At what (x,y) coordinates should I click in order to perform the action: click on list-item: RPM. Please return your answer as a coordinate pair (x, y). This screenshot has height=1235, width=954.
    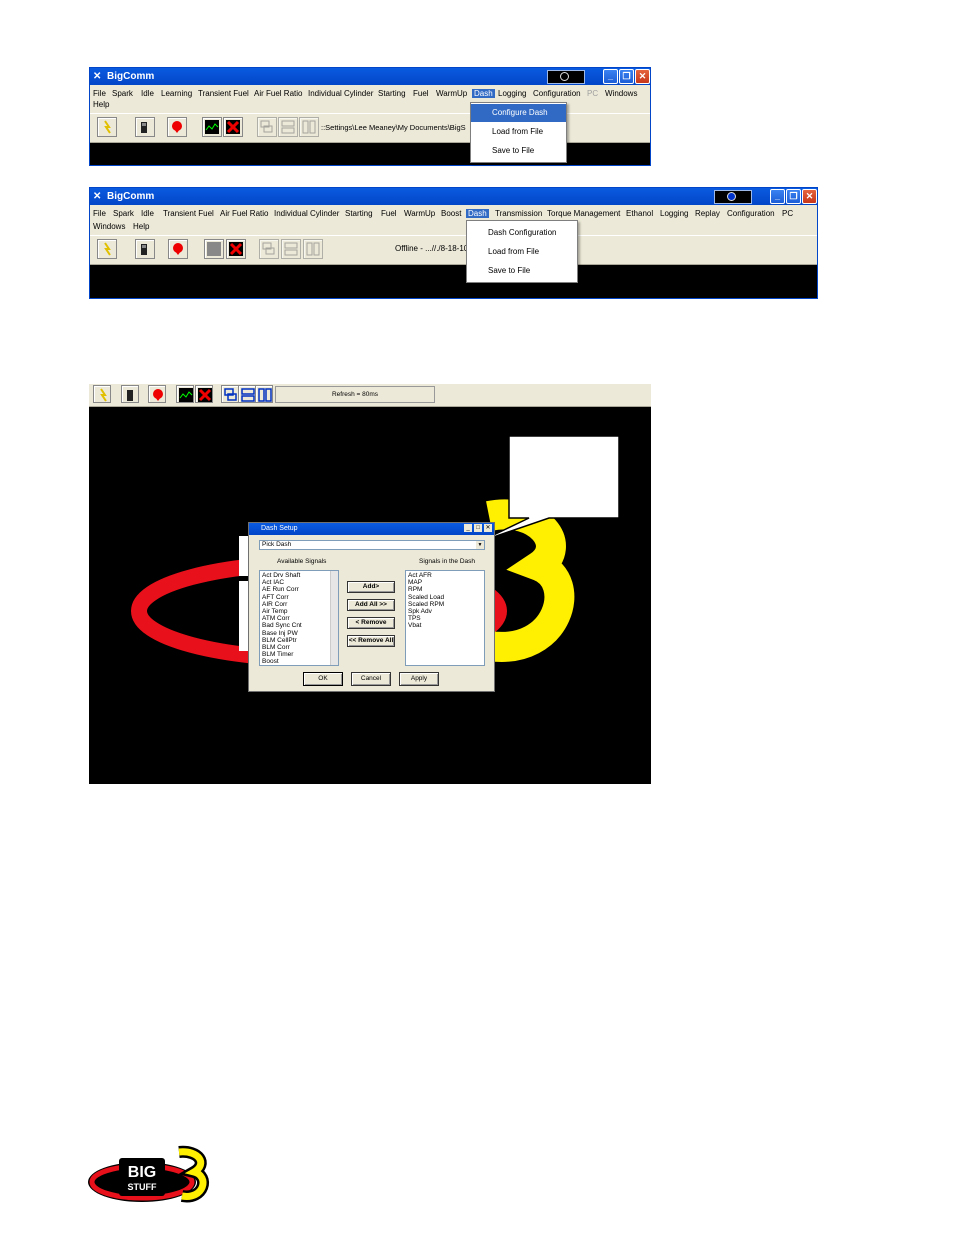
    Looking at the image, I should click on (445, 589).